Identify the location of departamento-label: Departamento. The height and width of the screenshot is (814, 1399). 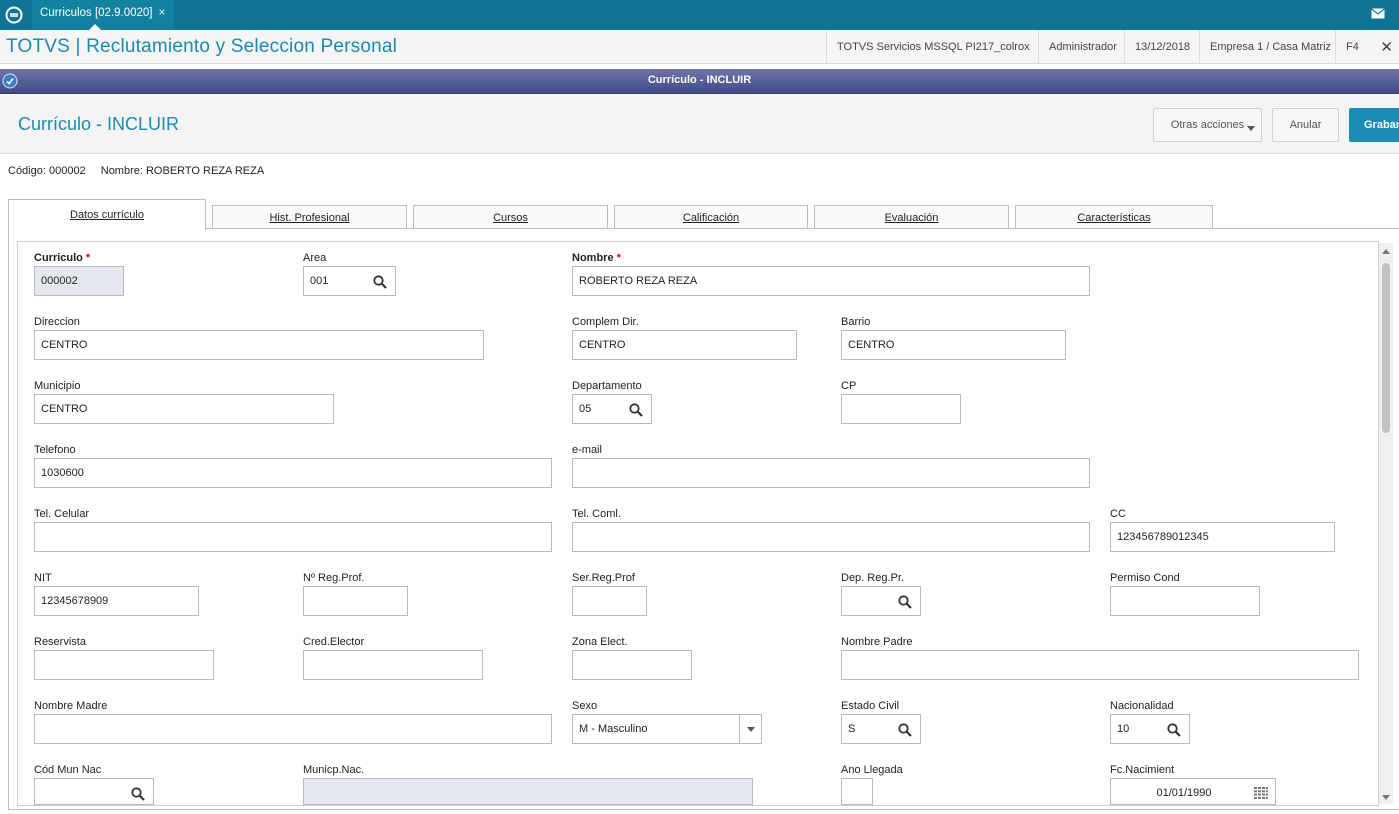
(607, 386).